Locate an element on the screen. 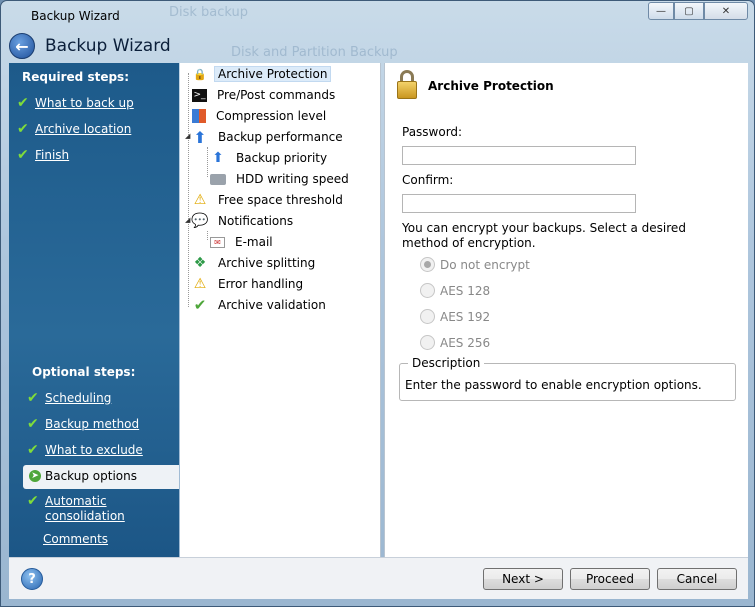 The width and height of the screenshot is (755, 607). wizard-header: ← Backup Wizard is located at coordinates (90, 46).